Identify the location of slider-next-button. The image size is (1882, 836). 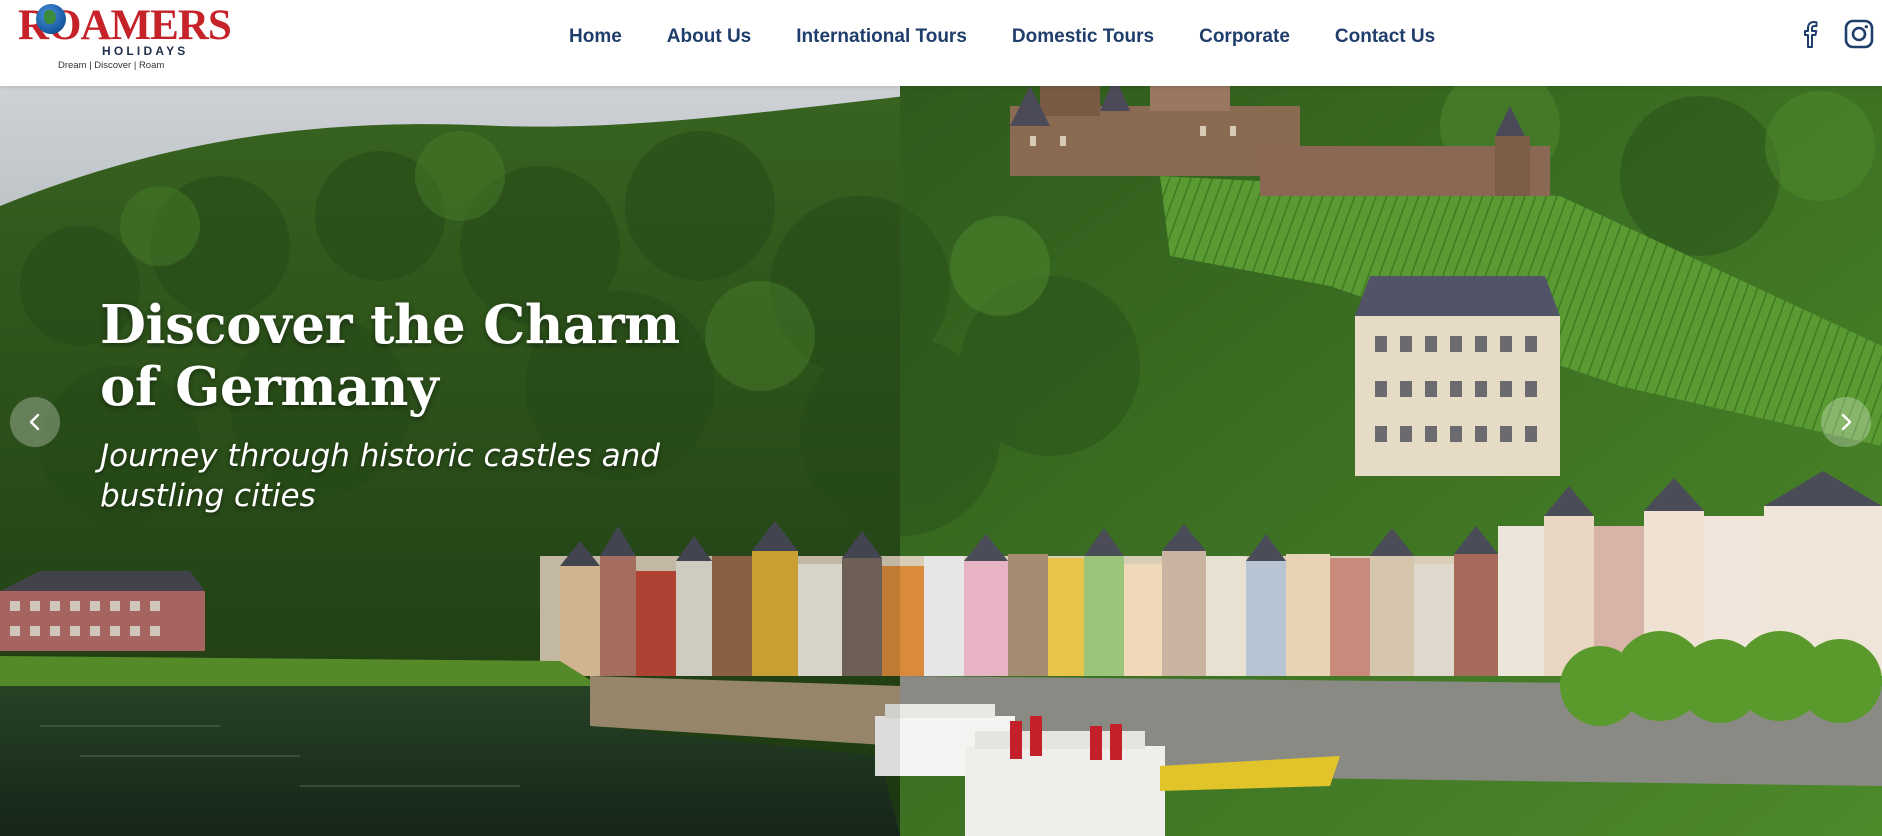
(1846, 422).